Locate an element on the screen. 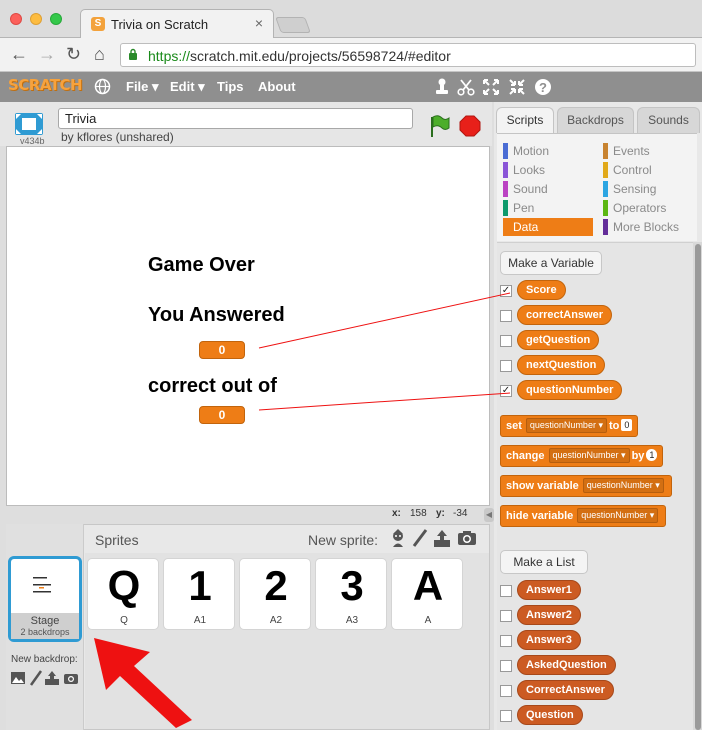 Image resolution: width=702 pixels, height=730 pixels. window-zoom-button is located at coordinates (56, 19).